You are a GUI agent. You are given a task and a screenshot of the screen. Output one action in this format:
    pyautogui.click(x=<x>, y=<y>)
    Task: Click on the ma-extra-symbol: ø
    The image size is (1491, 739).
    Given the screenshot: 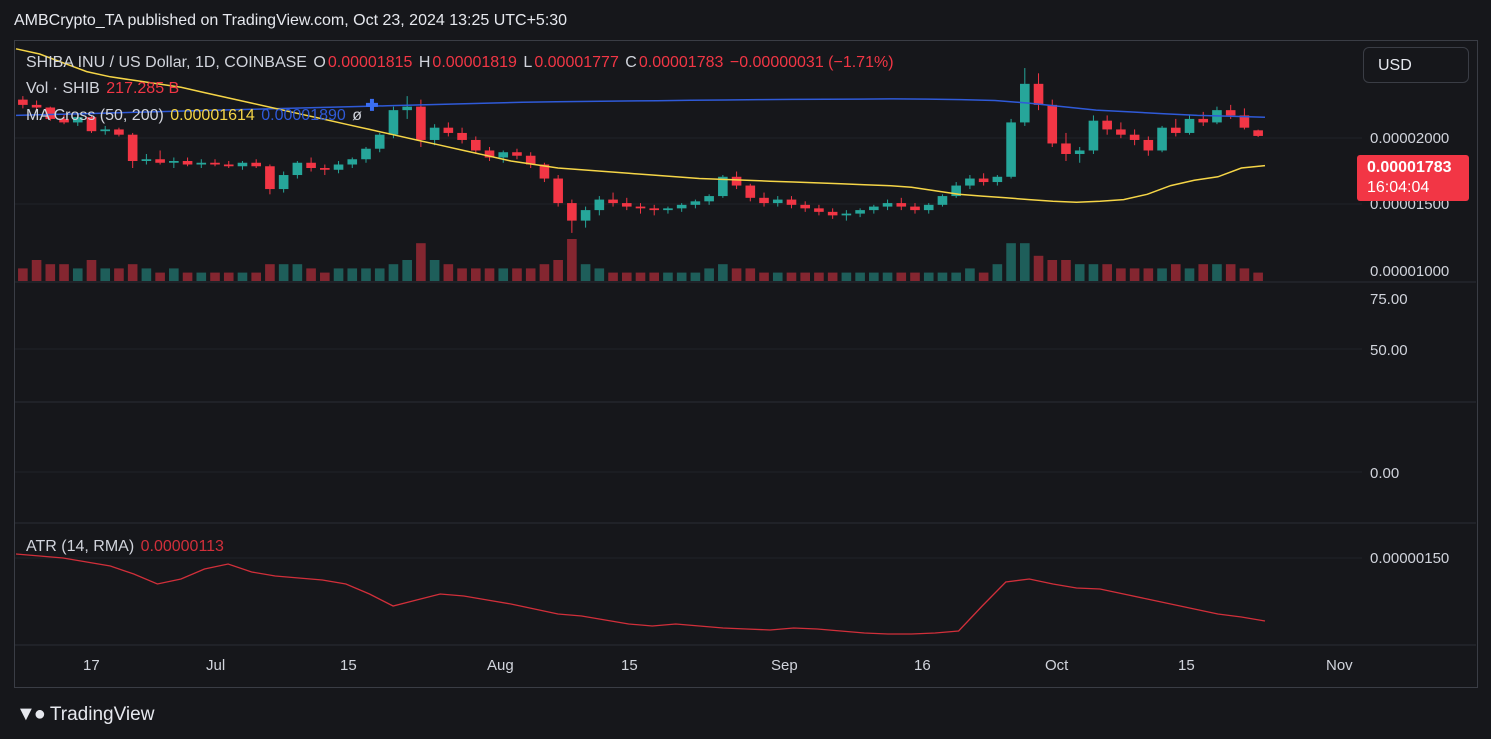 What is the action you would take?
    pyautogui.click(x=357, y=115)
    